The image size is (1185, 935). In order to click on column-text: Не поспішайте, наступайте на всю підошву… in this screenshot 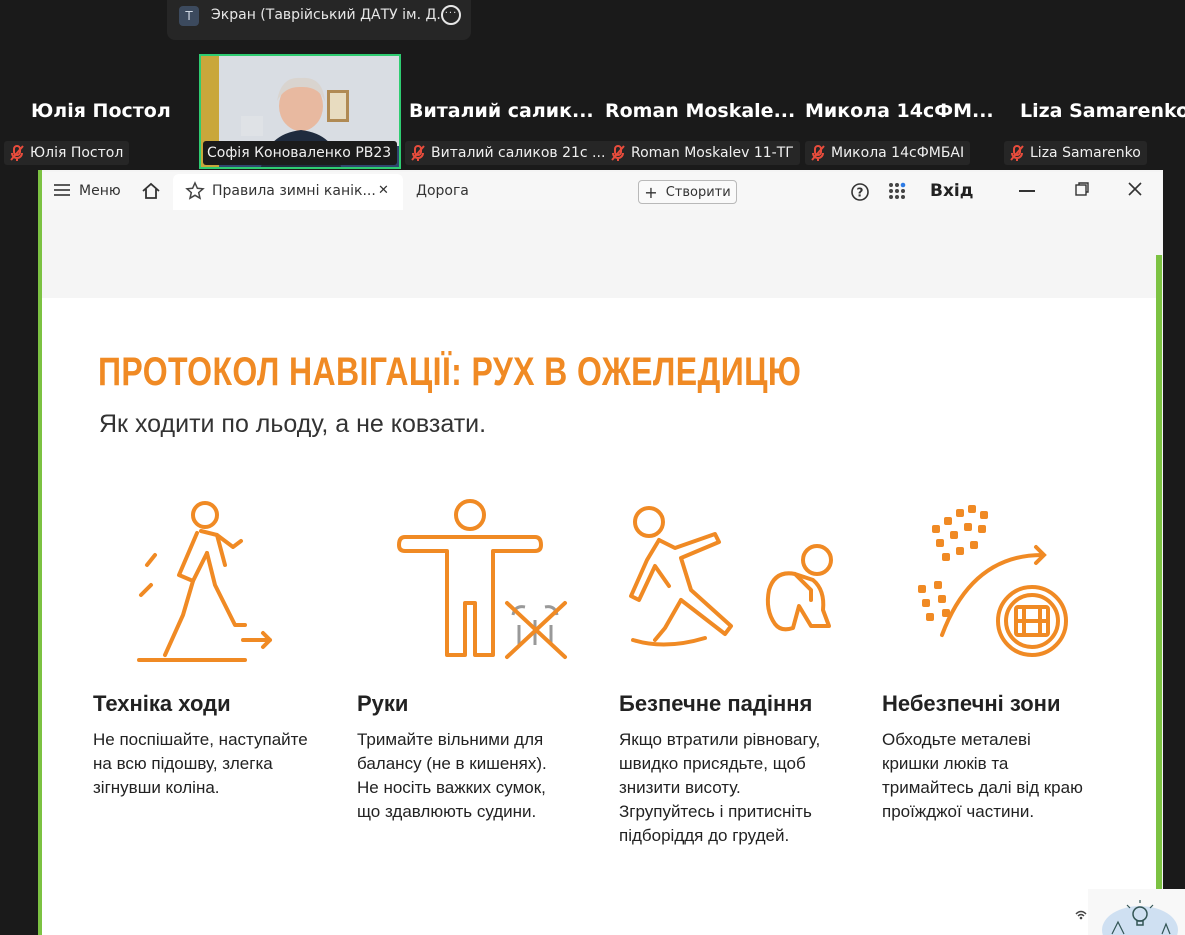, I will do `click(200, 764)`.